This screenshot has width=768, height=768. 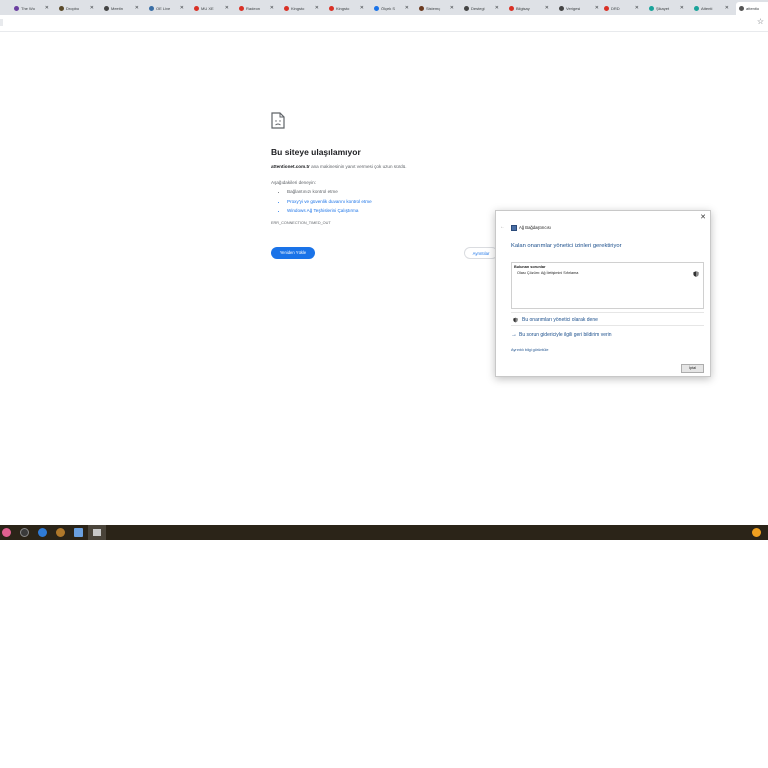 I want to click on tab-14: Şikayet ✕, so click(x=666, y=8).